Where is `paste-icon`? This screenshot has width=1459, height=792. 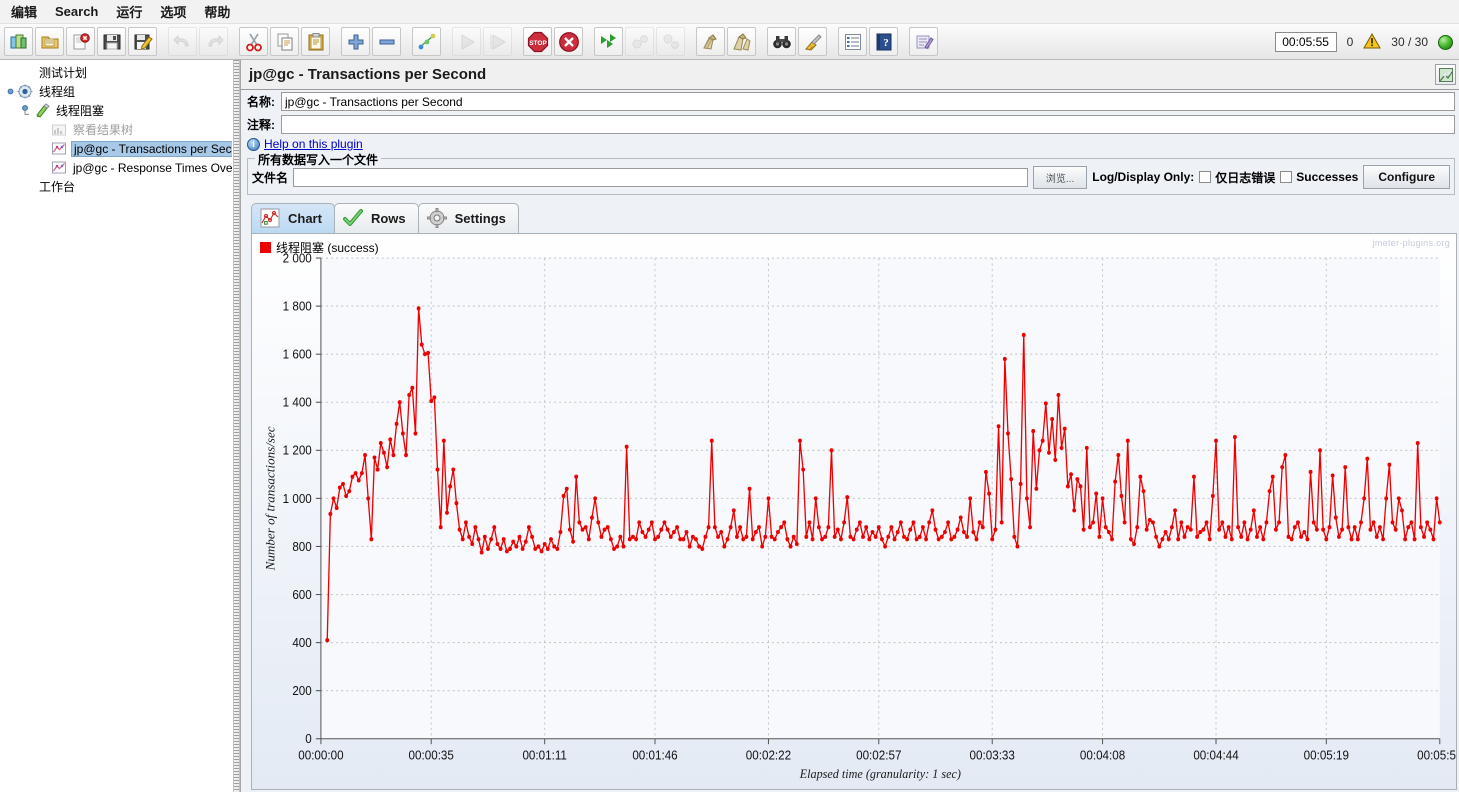
paste-icon is located at coordinates (315, 41).